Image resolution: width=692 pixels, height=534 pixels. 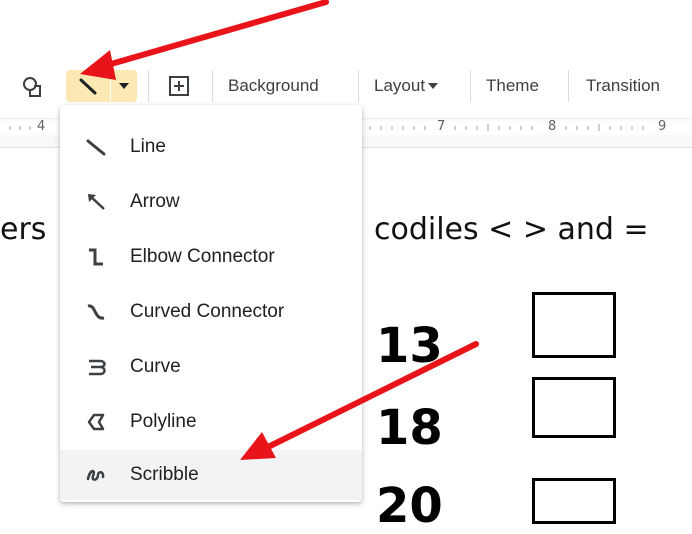 What do you see at coordinates (96, 257) in the screenshot?
I see `elbow-connector-icon` at bounding box center [96, 257].